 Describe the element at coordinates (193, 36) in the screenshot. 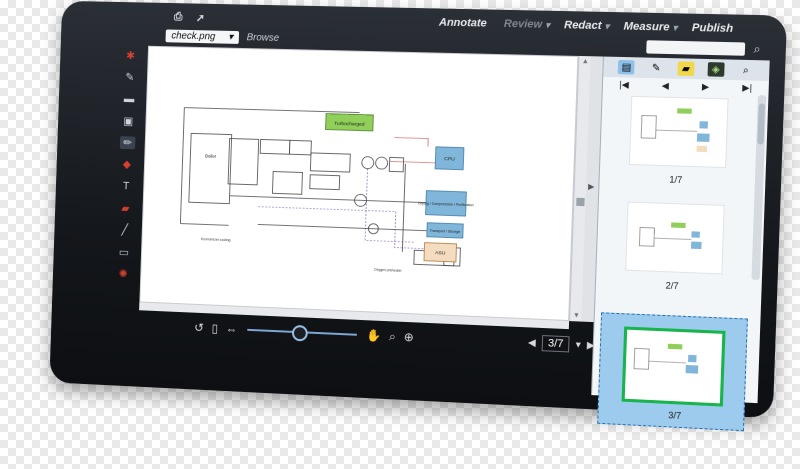

I see `file-name: check.png` at that location.